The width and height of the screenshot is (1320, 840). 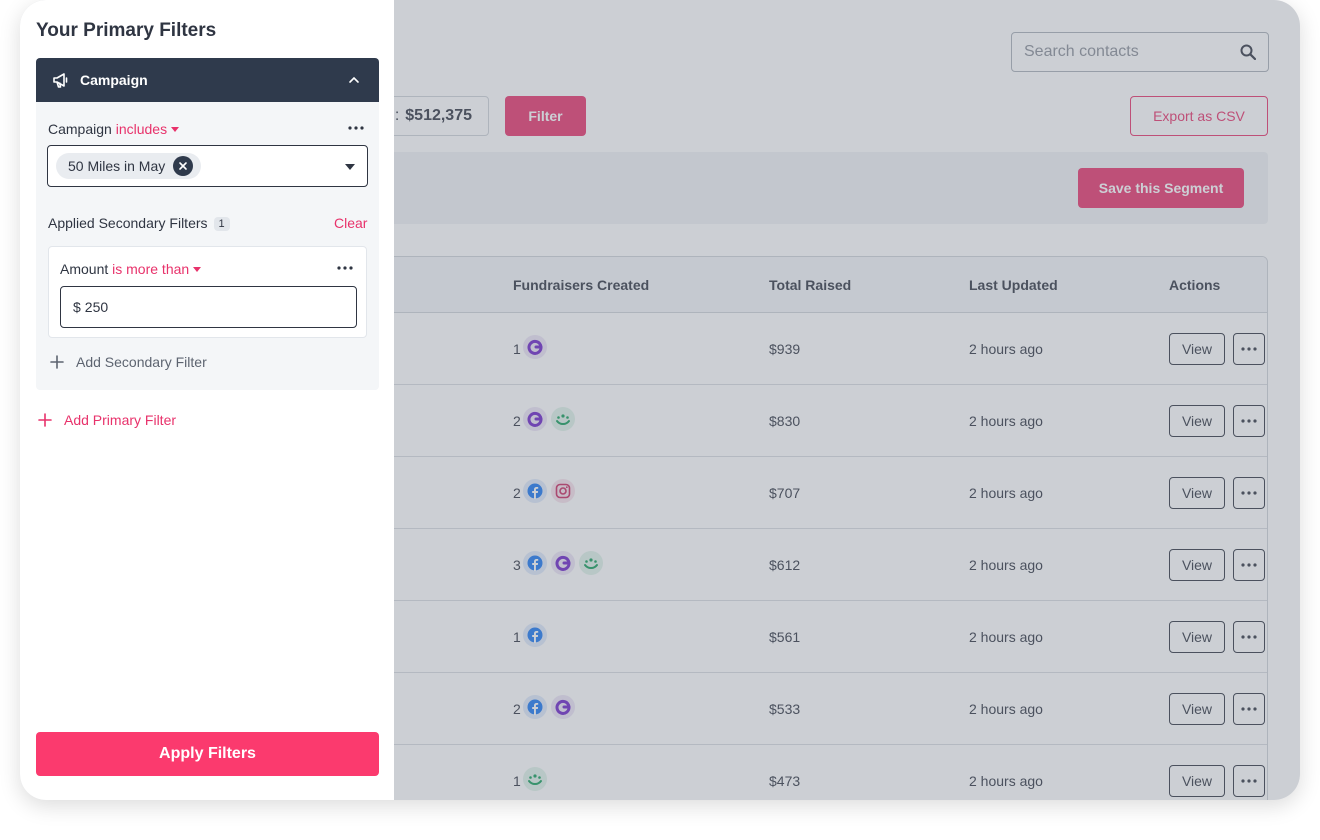 What do you see at coordinates (207, 166) in the screenshot?
I see `campaign-select: 50 Miles in May` at bounding box center [207, 166].